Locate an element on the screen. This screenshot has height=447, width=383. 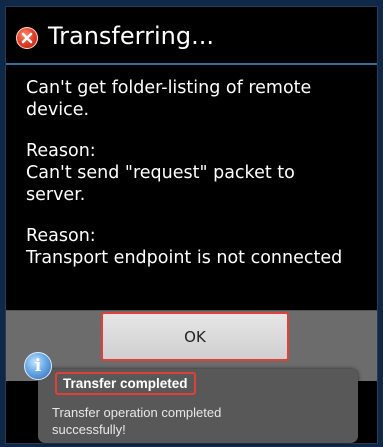
message-line: server. is located at coordinates (56, 195).